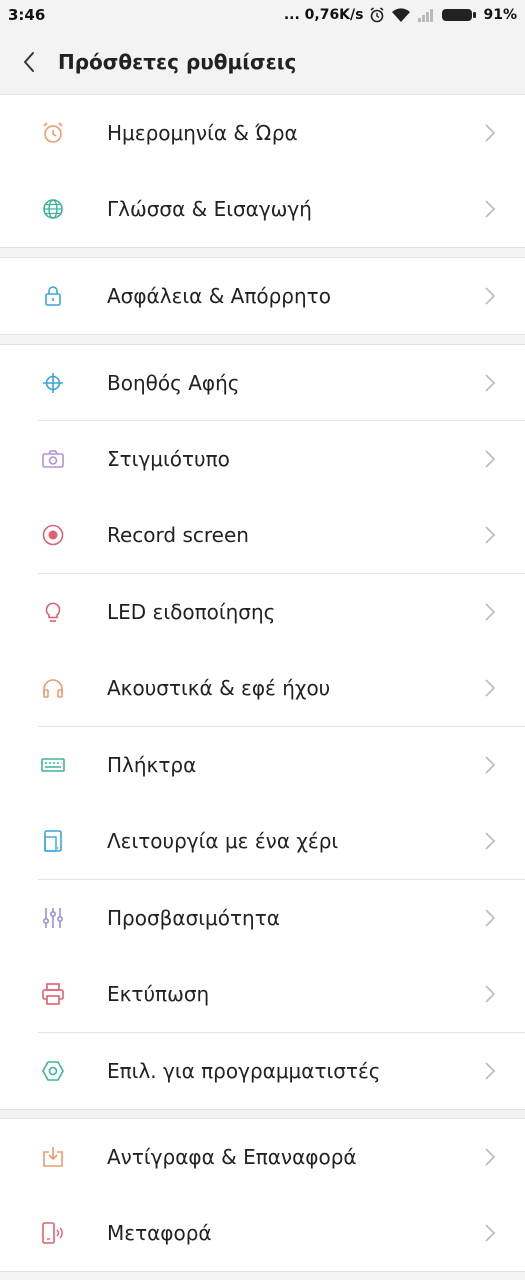  I want to click on page-title: Πρόσθετες ρυθμίσεις, so click(177, 62).